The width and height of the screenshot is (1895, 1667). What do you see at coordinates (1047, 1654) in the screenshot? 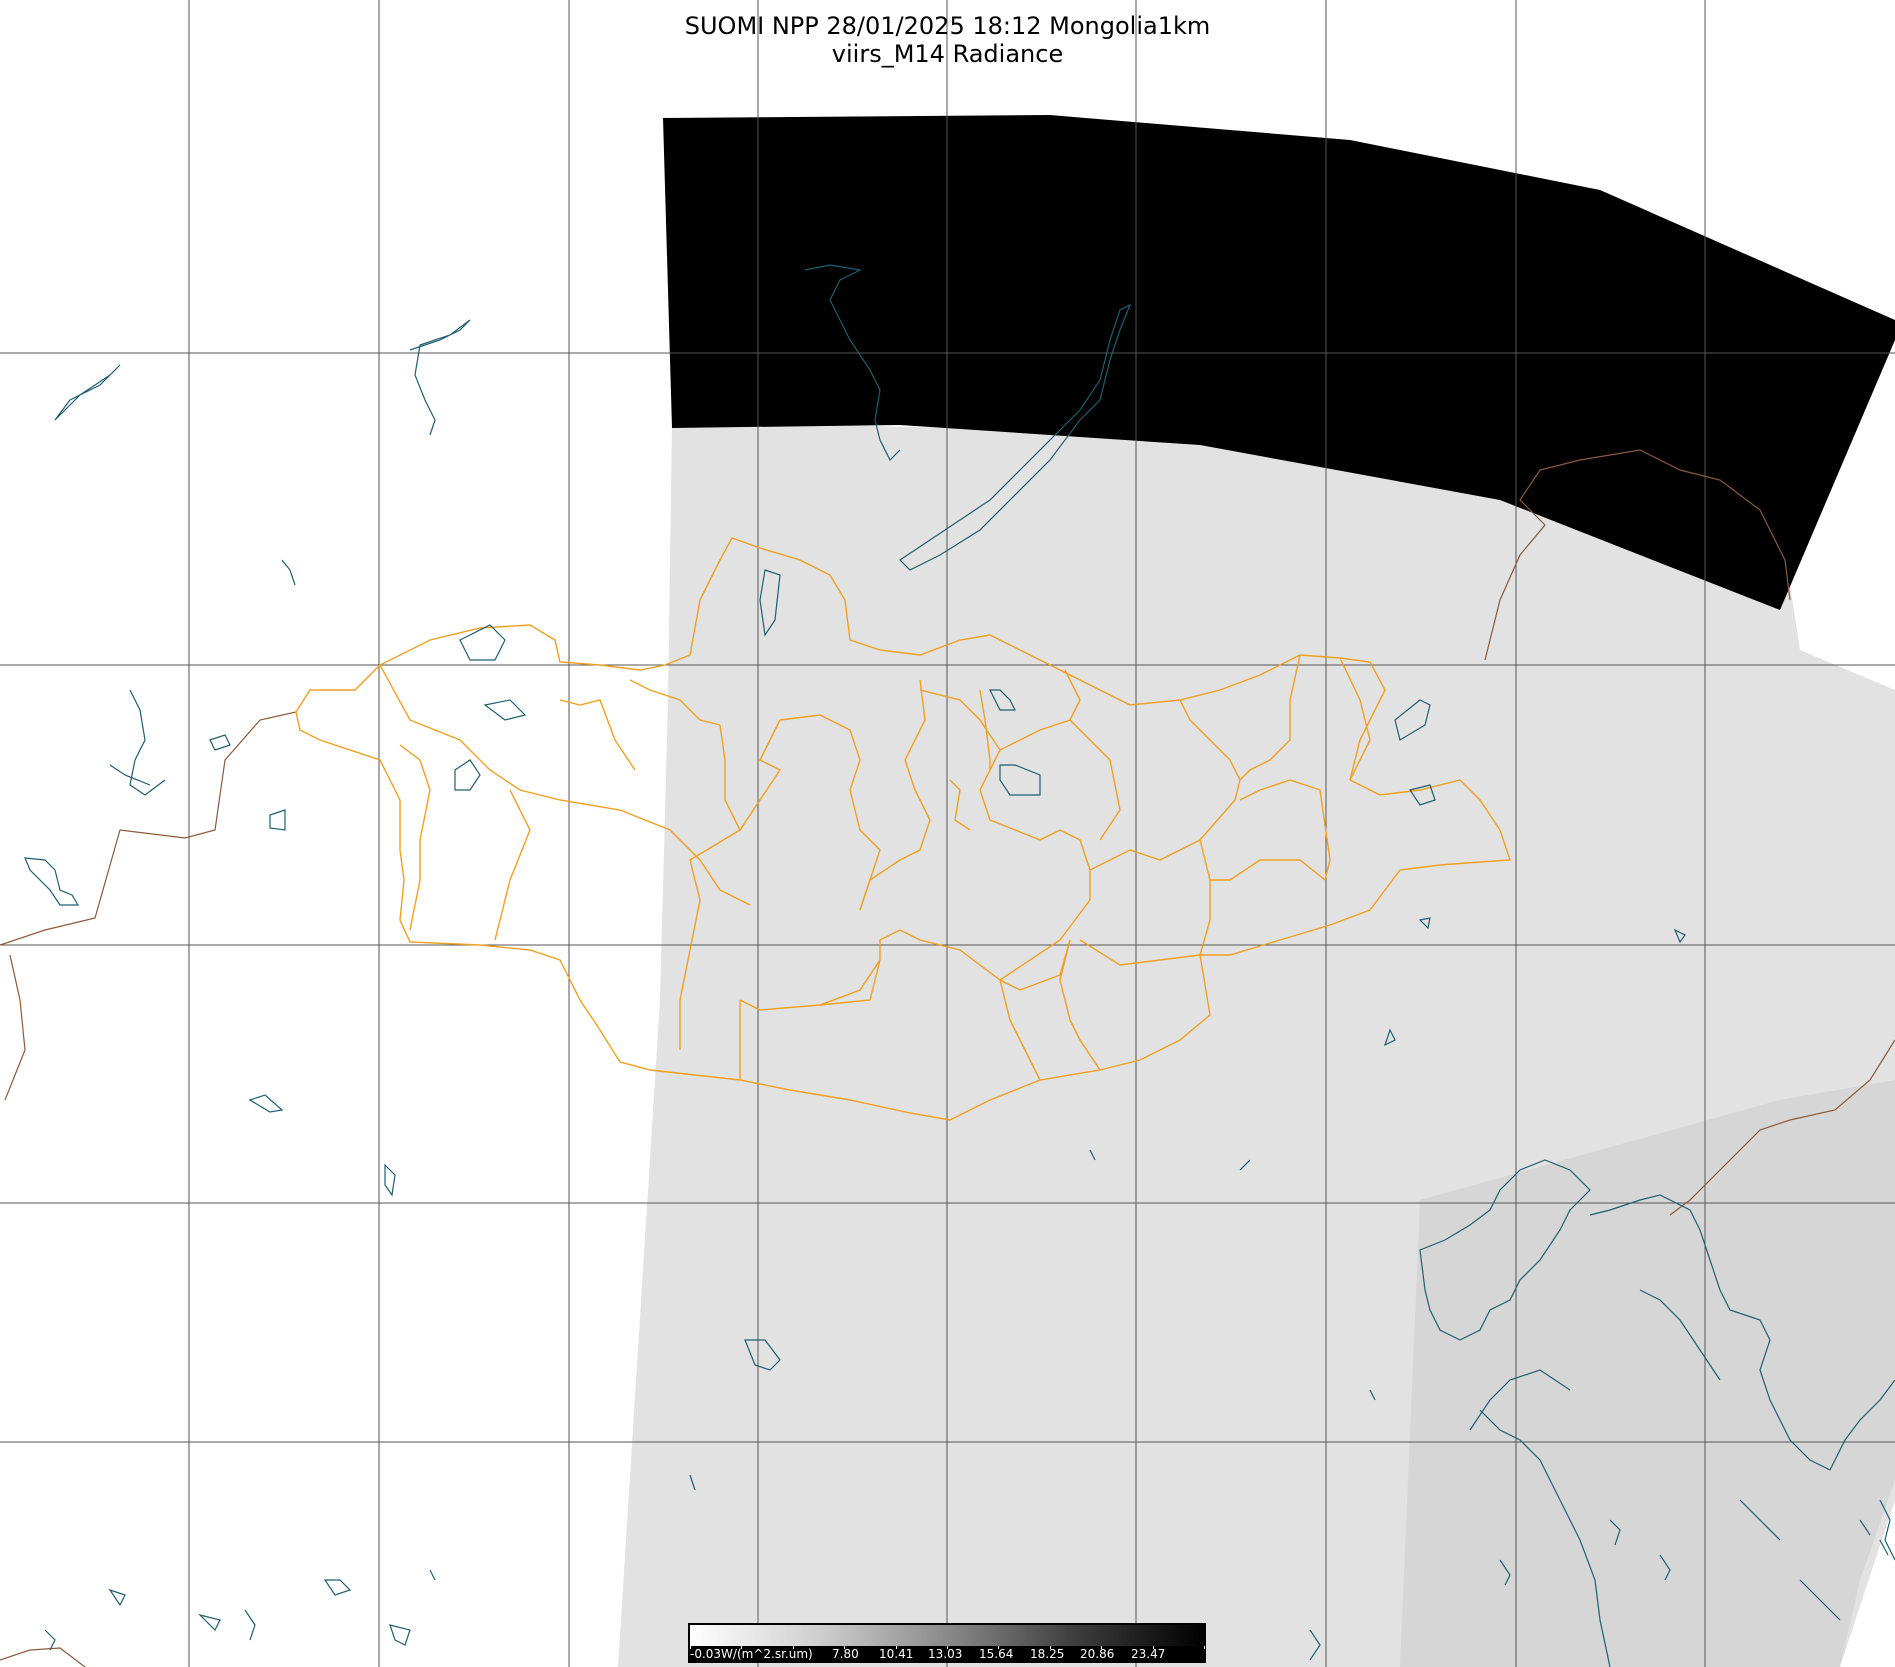
I see `colorbar-tick-label: 18.25` at bounding box center [1047, 1654].